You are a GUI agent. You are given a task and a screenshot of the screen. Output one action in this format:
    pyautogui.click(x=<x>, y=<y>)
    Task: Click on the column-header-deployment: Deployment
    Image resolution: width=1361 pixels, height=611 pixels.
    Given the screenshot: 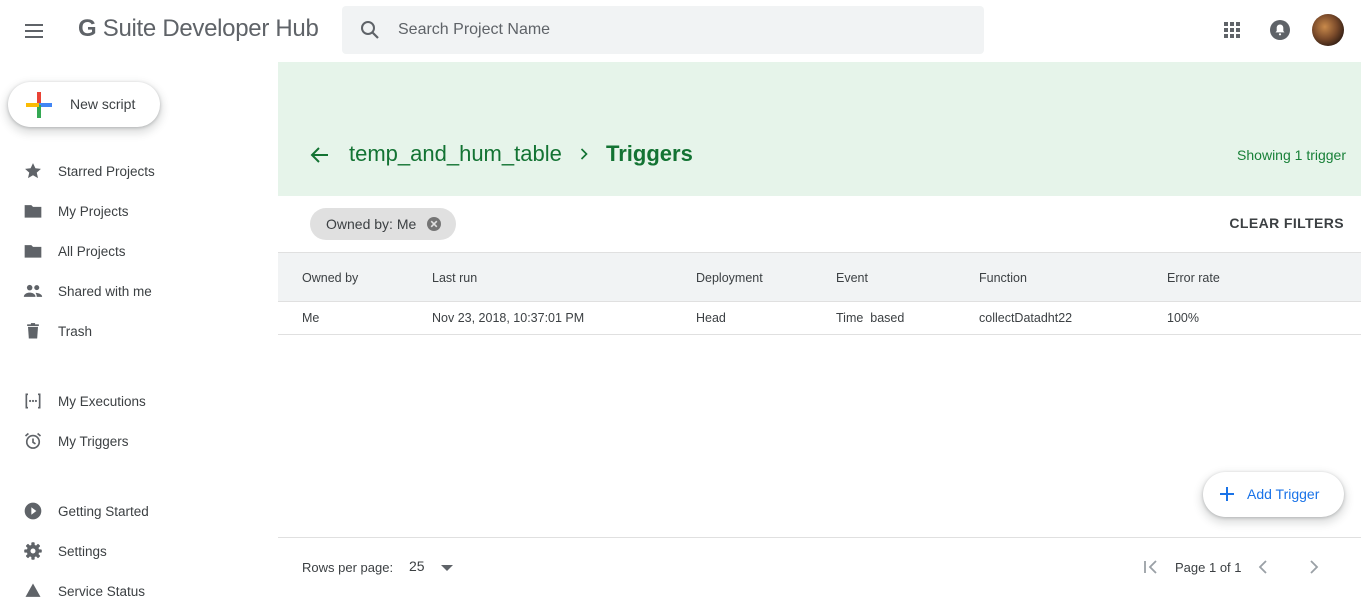 What is the action you would take?
    pyautogui.click(x=729, y=278)
    